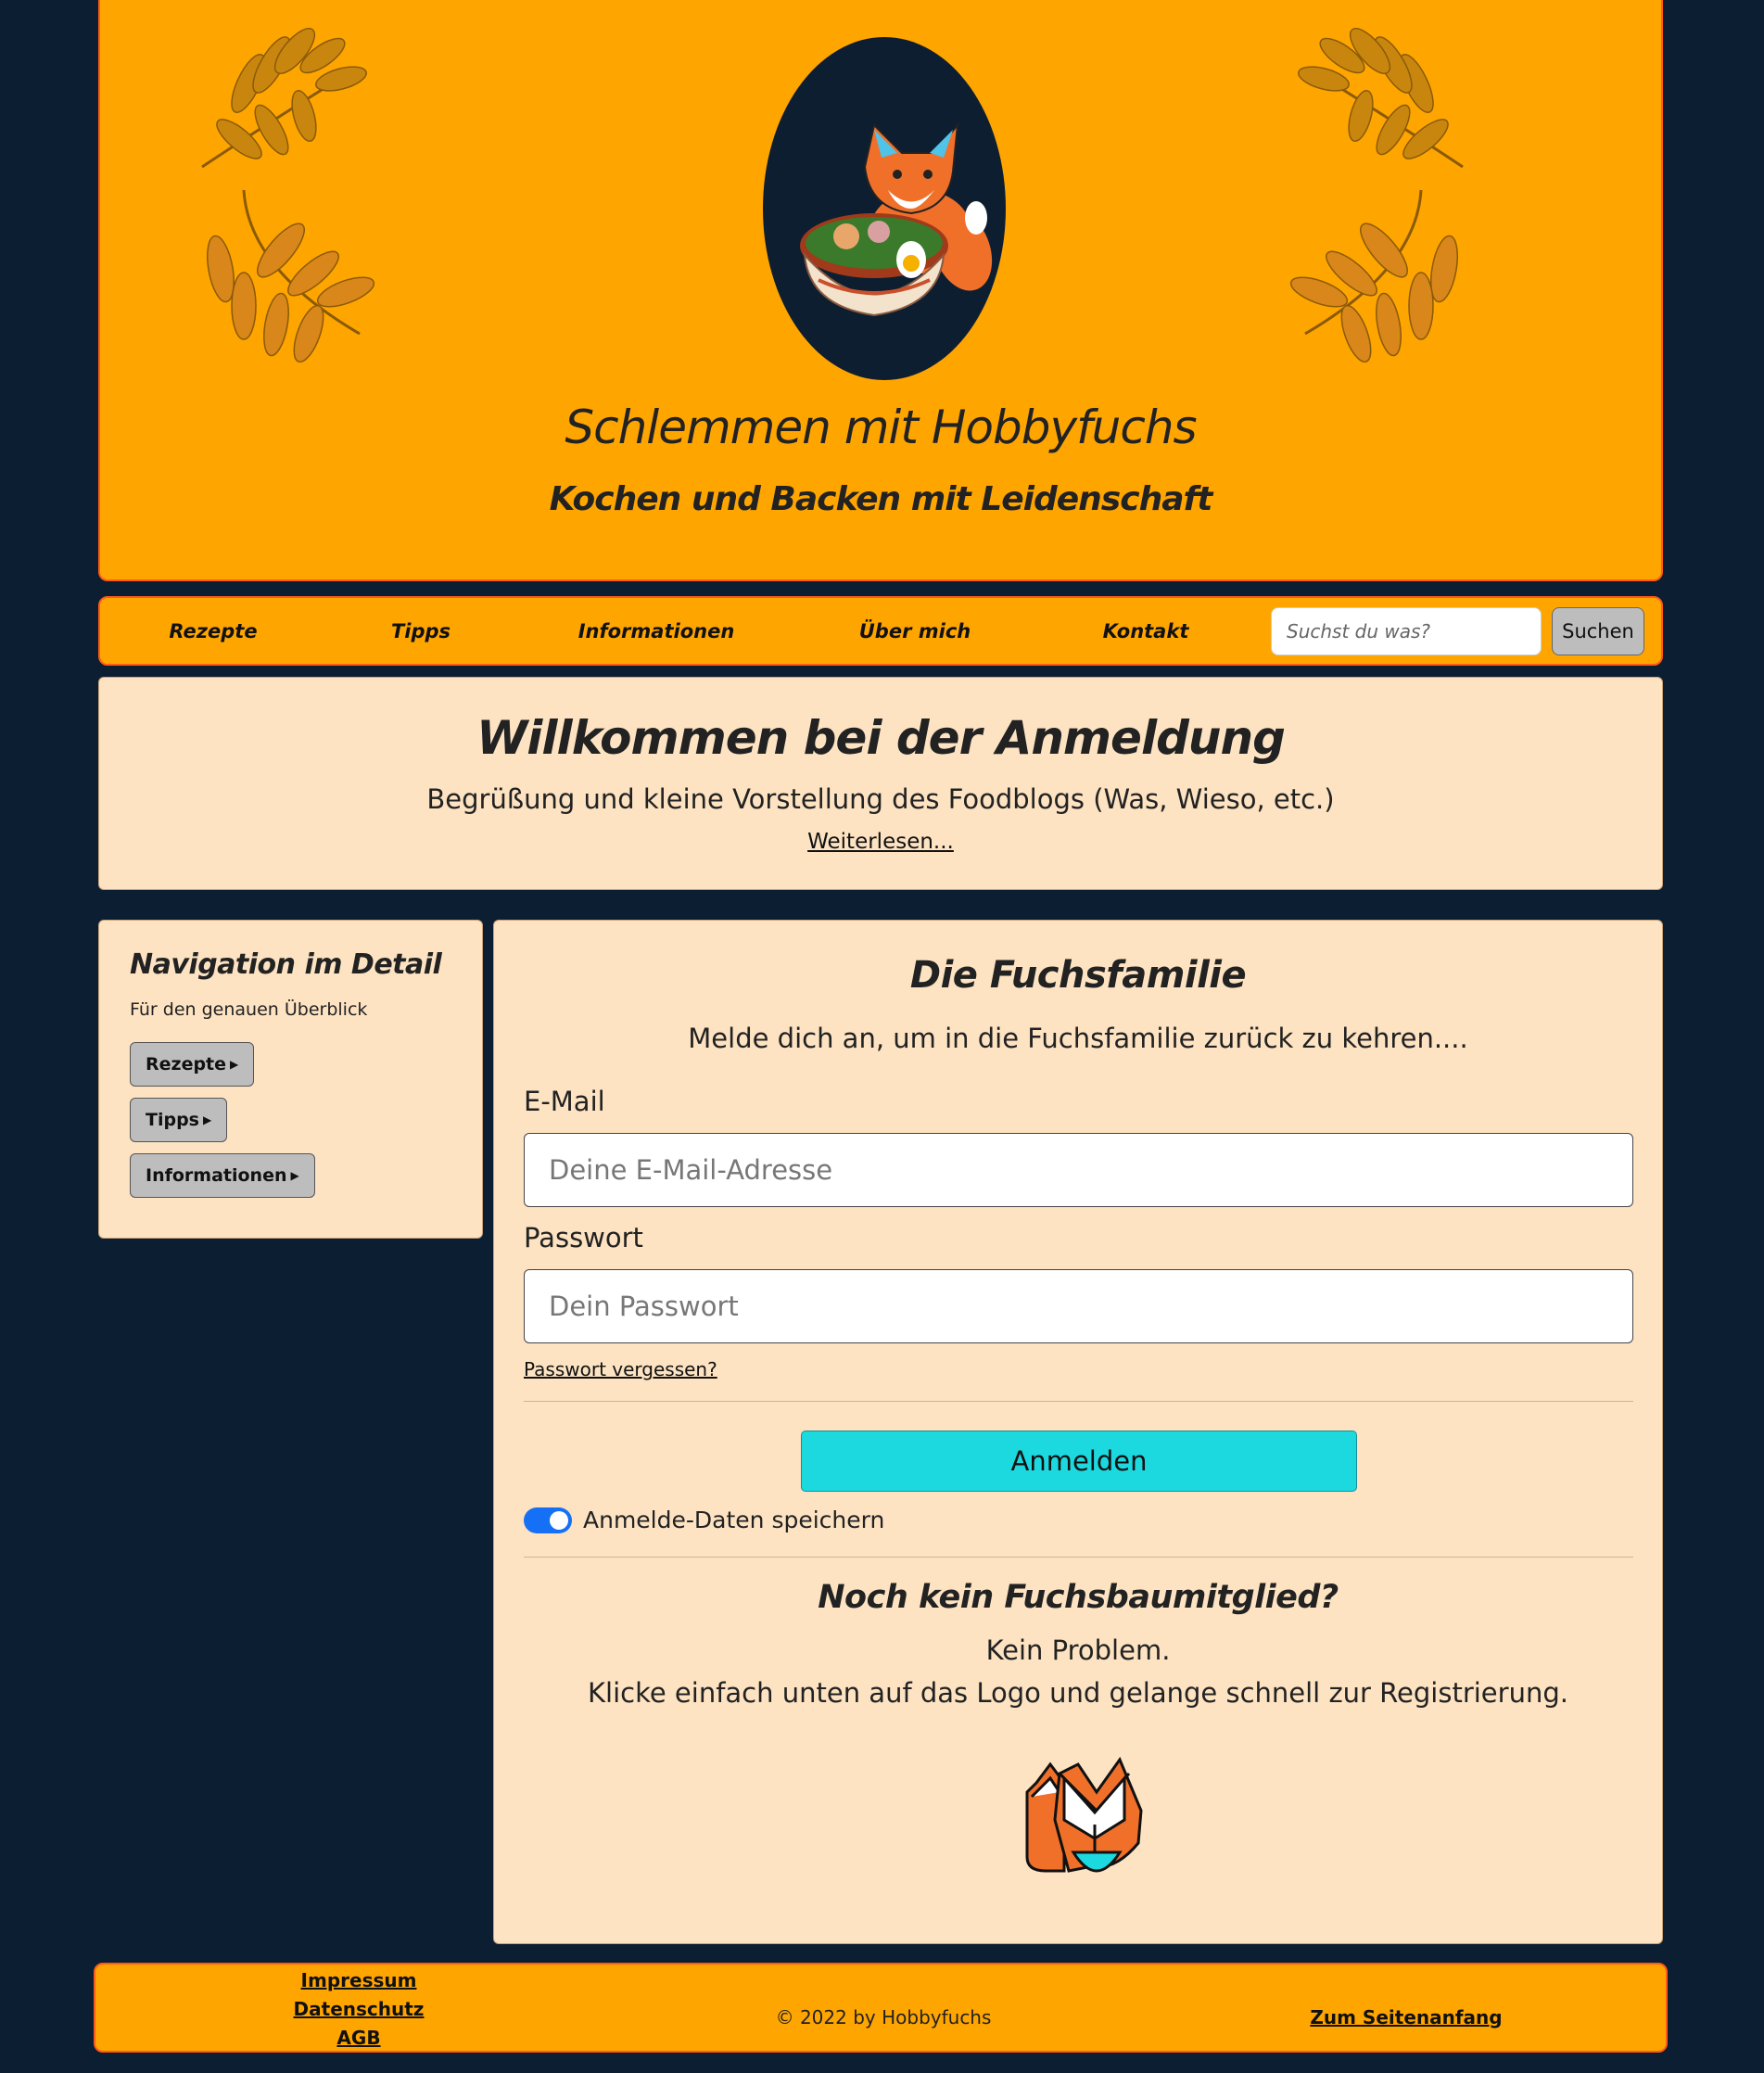  What do you see at coordinates (1146, 631) in the screenshot?
I see `nav-item-kontakt: Kontakt` at bounding box center [1146, 631].